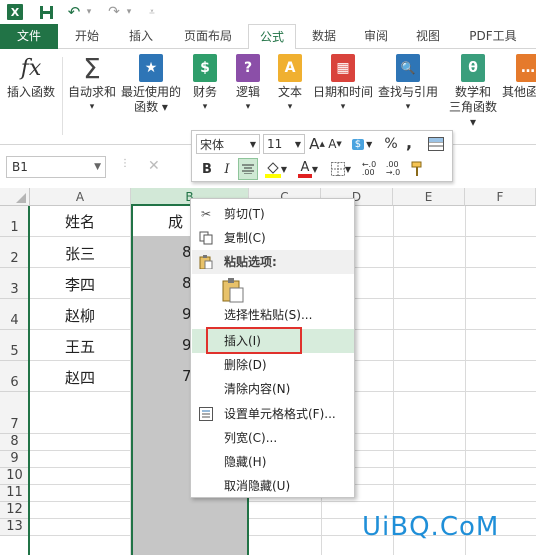  Describe the element at coordinates (393, 169) in the screenshot. I see `decrease-decimal-button: .00 →.0` at that location.